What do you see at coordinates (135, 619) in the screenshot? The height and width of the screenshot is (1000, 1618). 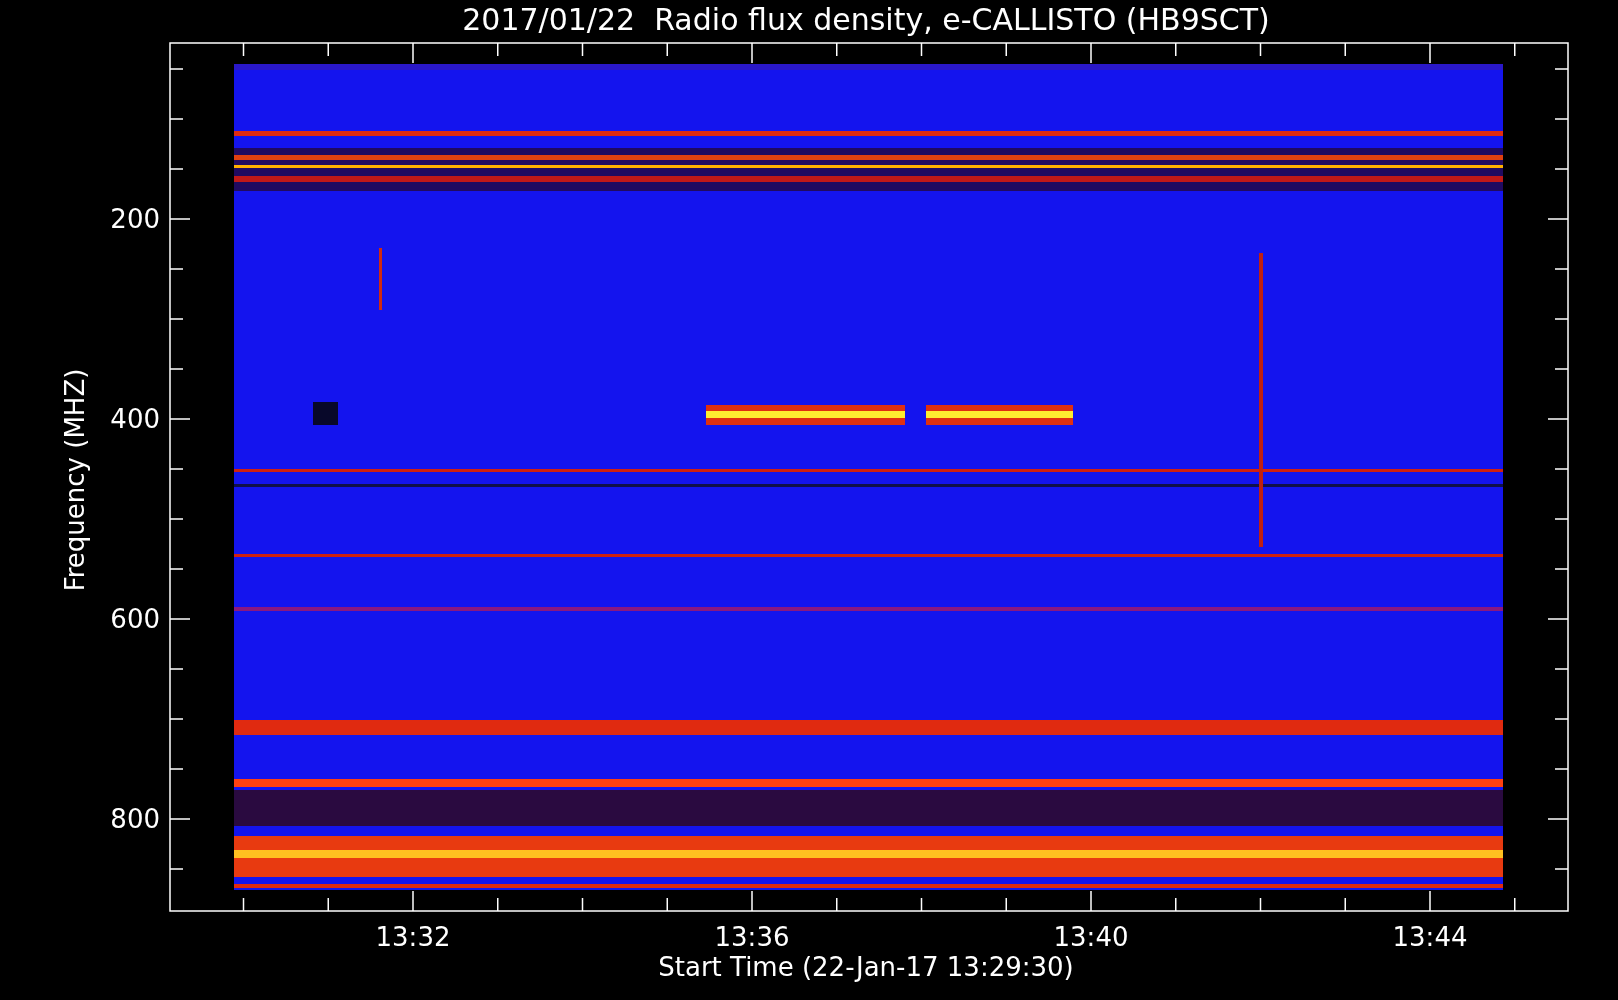 I see `y-tick-label: 600` at bounding box center [135, 619].